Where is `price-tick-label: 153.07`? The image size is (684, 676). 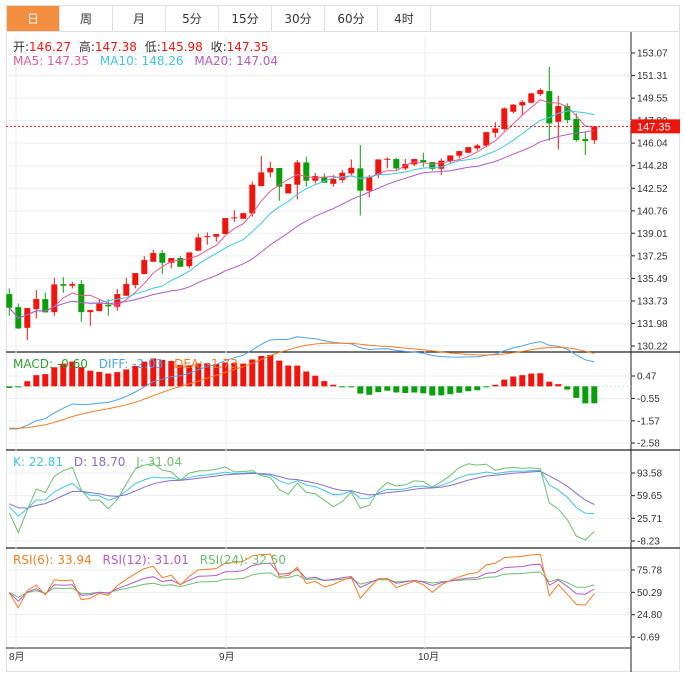
price-tick-label: 153.07 is located at coordinates (652, 54).